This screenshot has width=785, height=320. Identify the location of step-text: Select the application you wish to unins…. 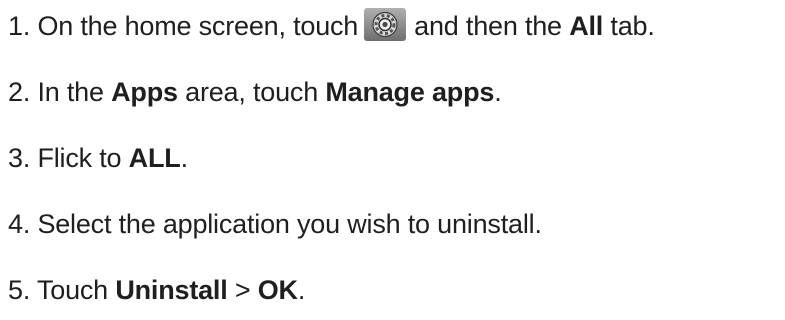
(289, 224).